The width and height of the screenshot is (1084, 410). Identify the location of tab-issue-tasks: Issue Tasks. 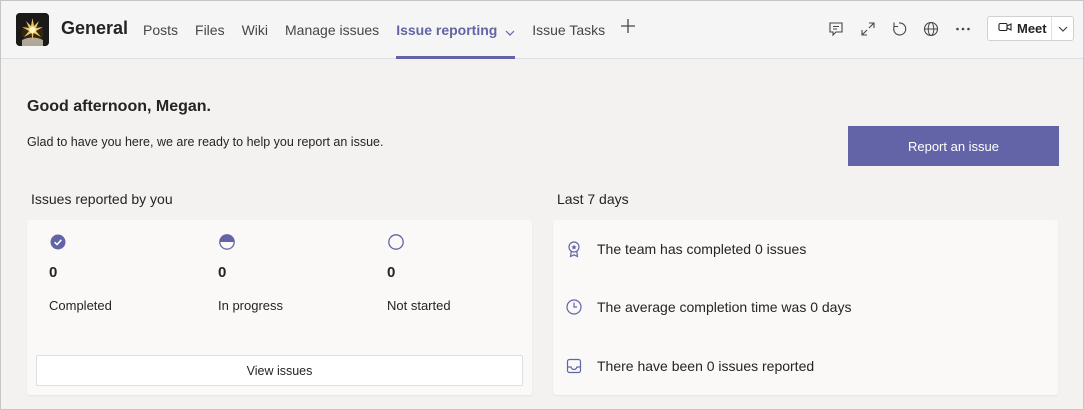
(568, 30).